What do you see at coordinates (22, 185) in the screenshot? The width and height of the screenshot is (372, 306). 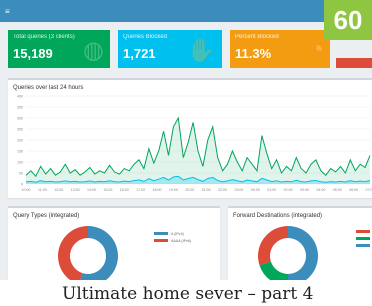 I see `y-tick-label: 0` at bounding box center [22, 185].